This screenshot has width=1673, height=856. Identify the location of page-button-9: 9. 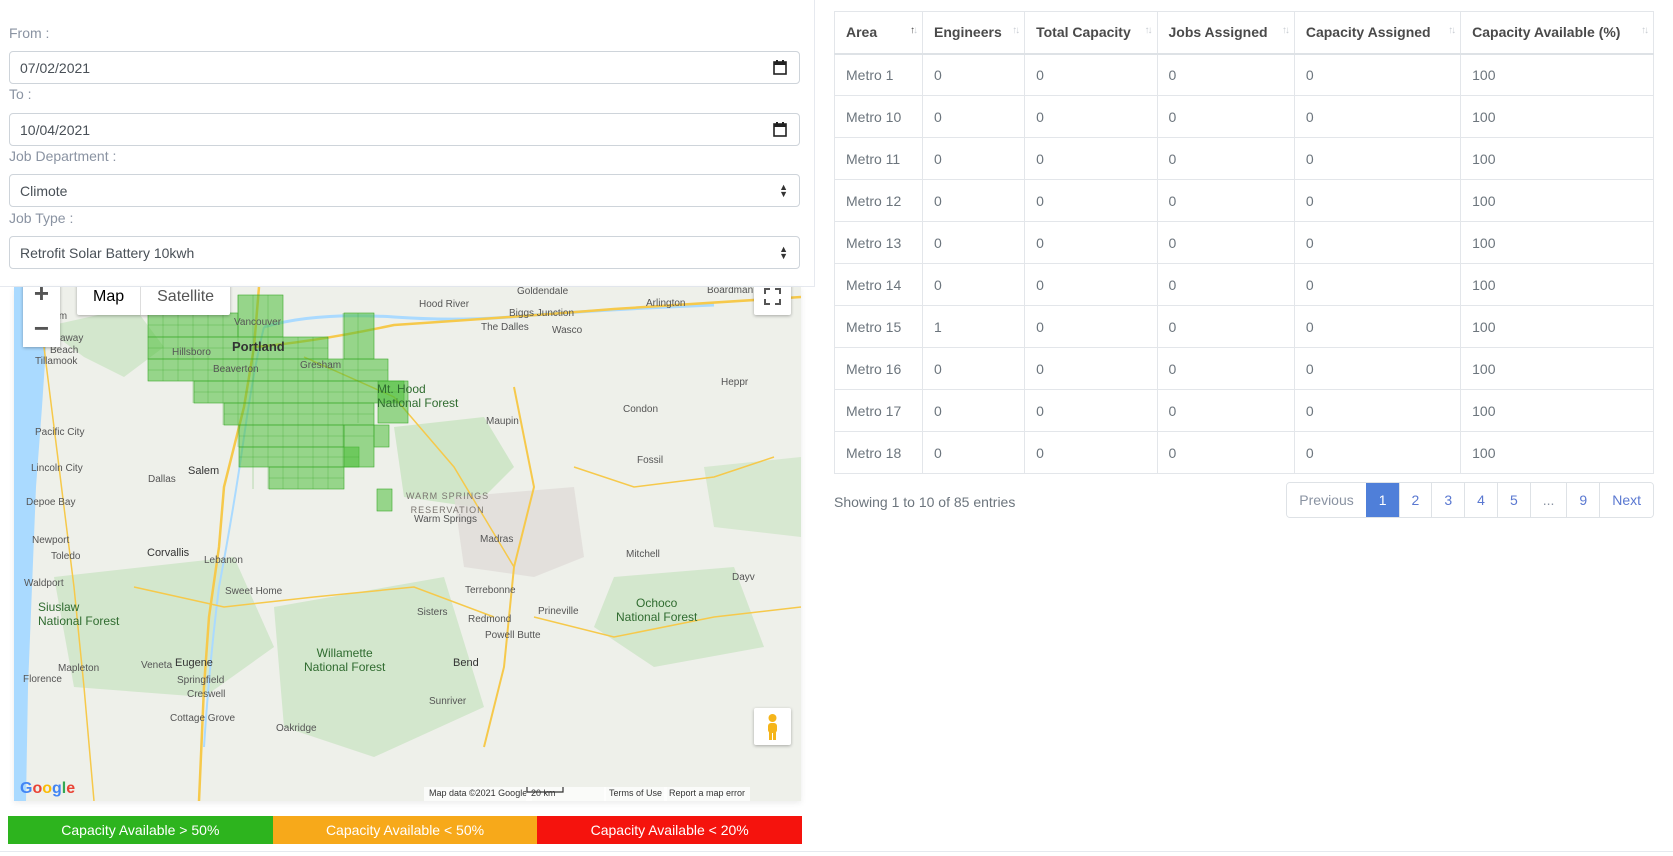
(1583, 500).